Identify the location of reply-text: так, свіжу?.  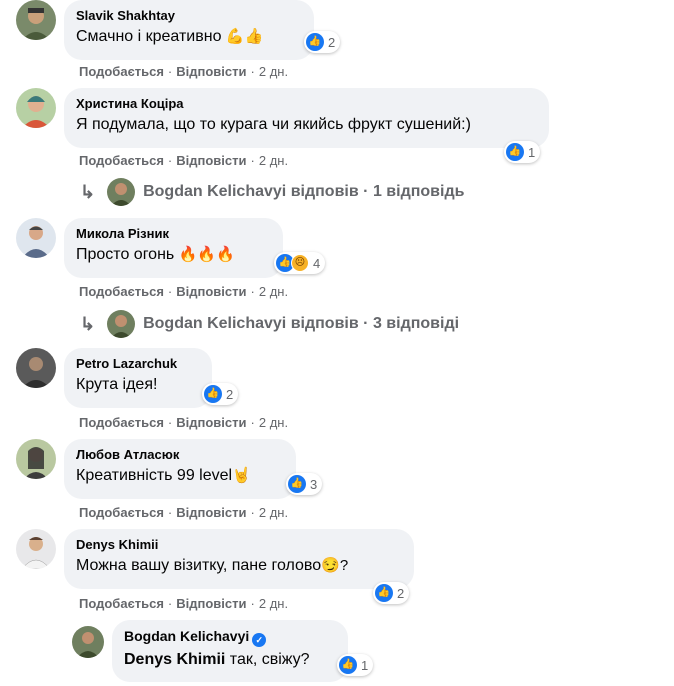
(267, 659).